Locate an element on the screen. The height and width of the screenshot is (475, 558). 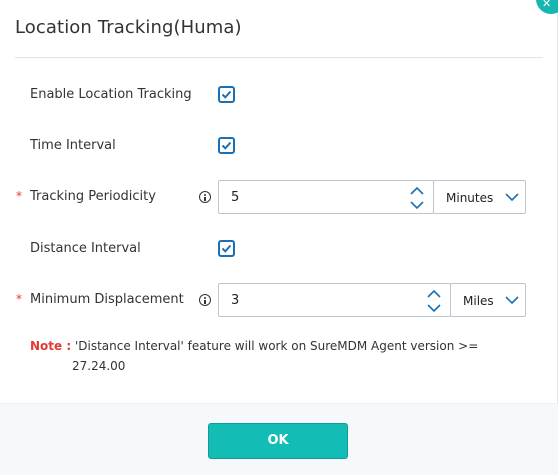
enable-location-tracking-checkbox is located at coordinates (226, 94).